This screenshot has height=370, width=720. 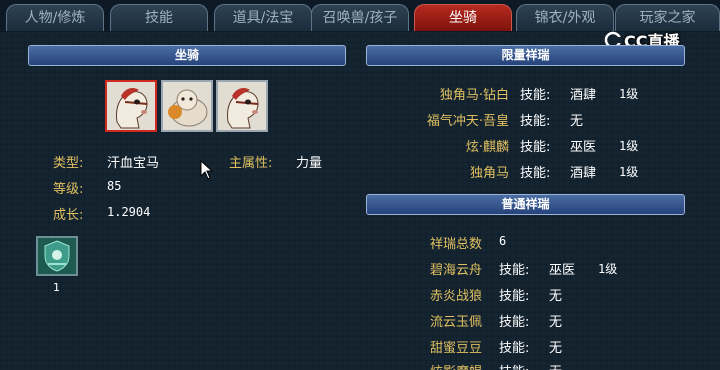 What do you see at coordinates (55, 17) in the screenshot?
I see `tab-character: 人物/修炼` at bounding box center [55, 17].